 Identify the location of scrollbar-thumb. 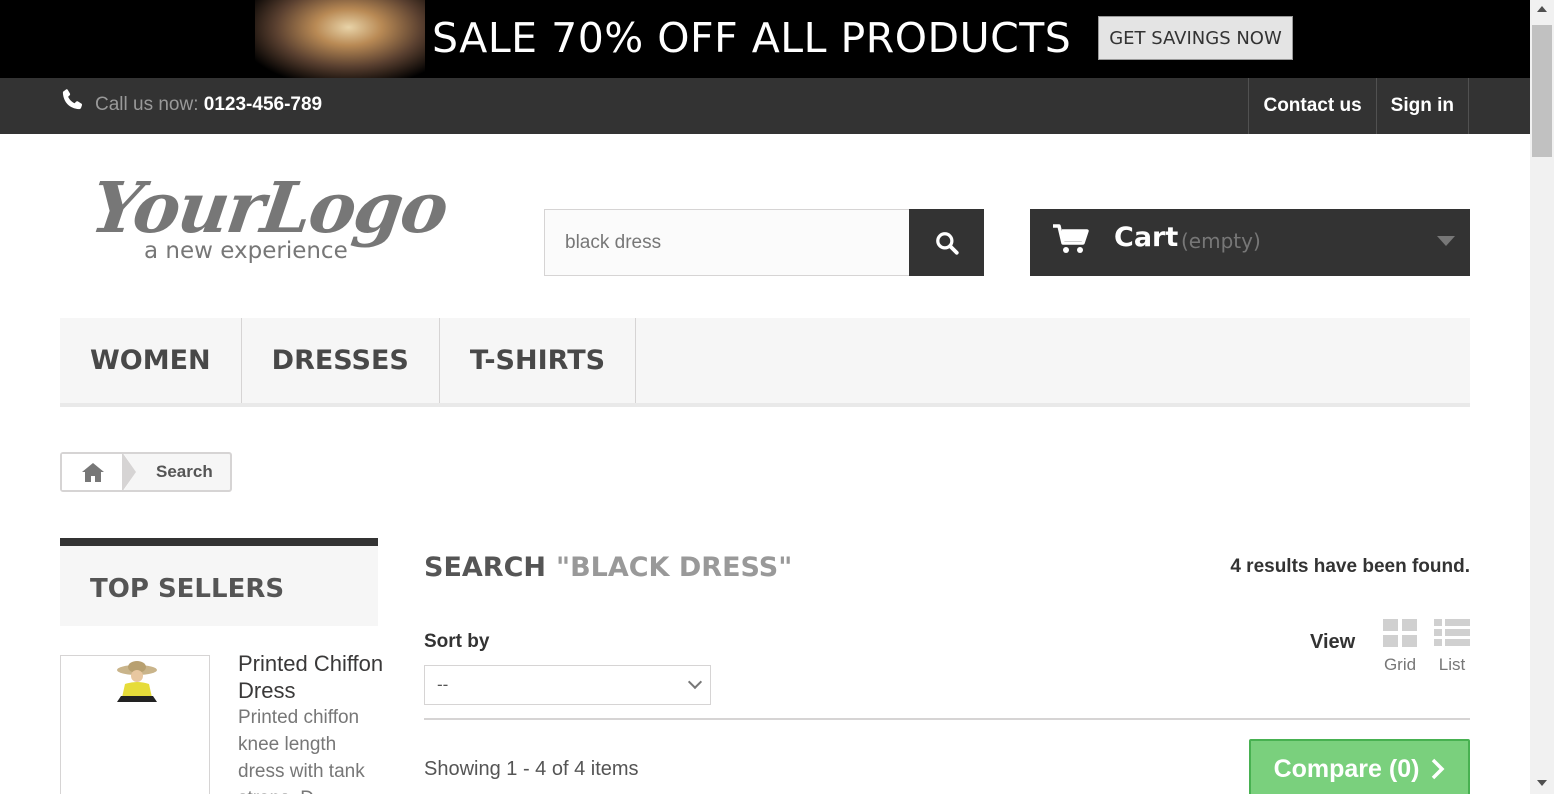
(1542, 91).